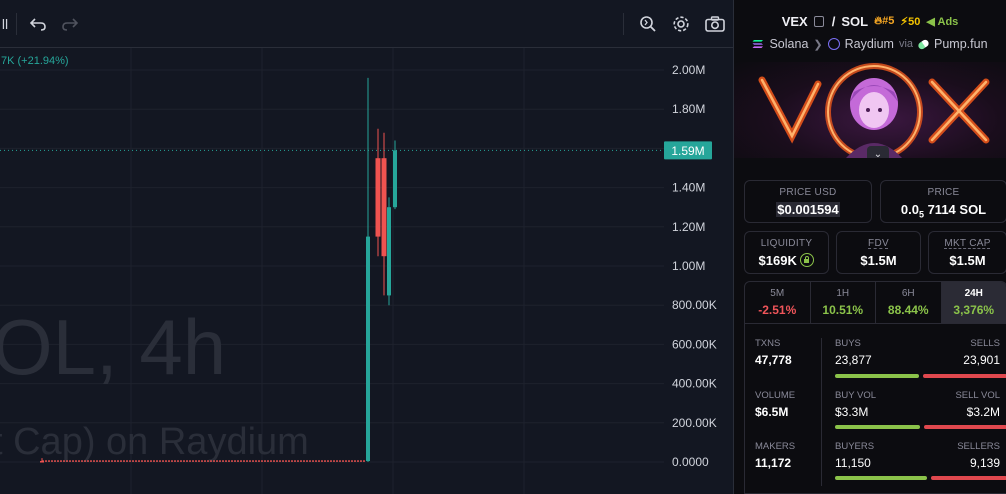 The height and width of the screenshot is (494, 1006). Describe the element at coordinates (904, 22) in the screenshot. I see `lightning-icon: ⚡︎` at that location.